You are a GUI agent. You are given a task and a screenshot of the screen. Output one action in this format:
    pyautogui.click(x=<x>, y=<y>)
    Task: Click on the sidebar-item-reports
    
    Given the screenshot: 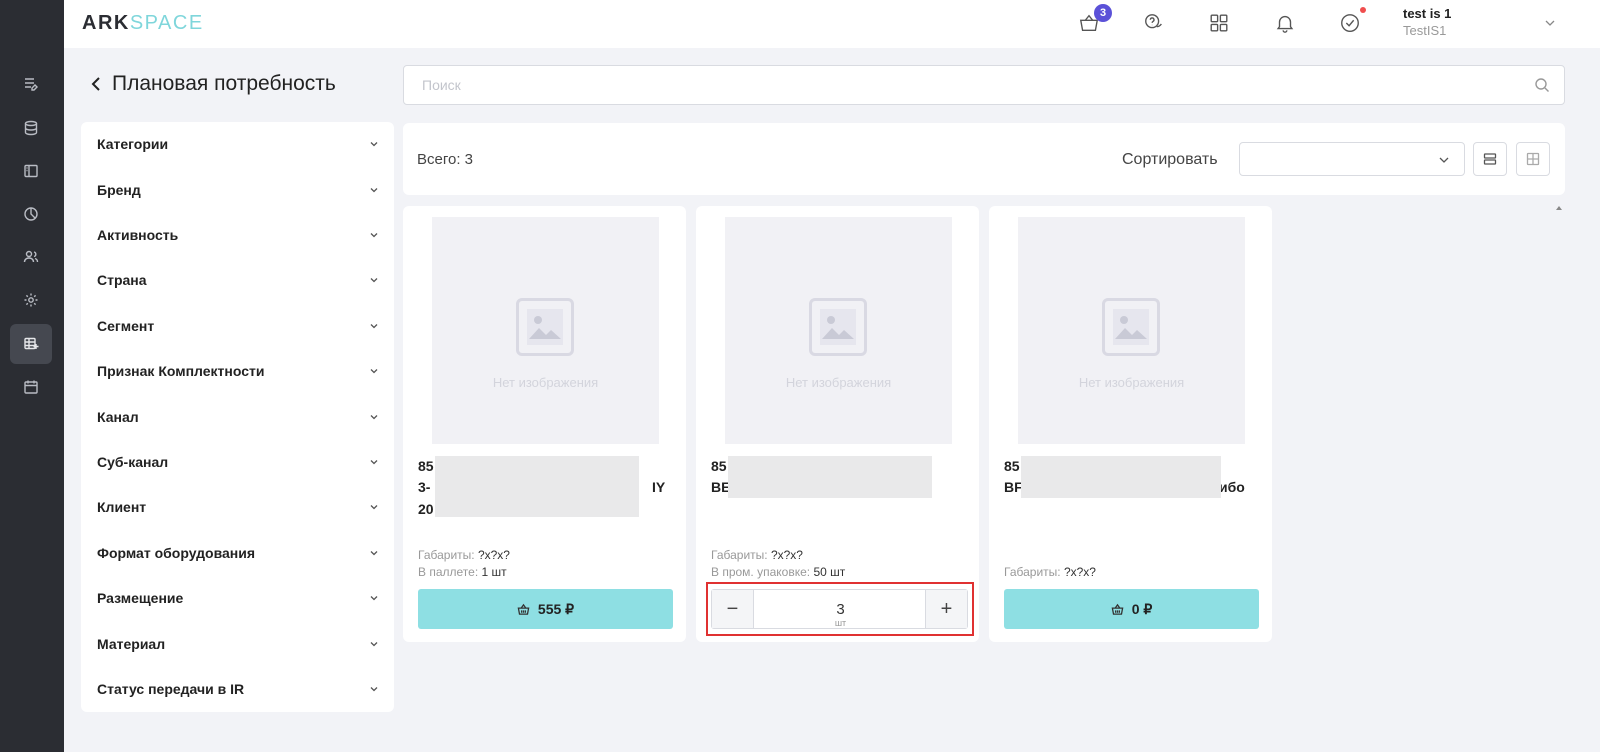 What is the action you would take?
    pyautogui.click(x=31, y=214)
    